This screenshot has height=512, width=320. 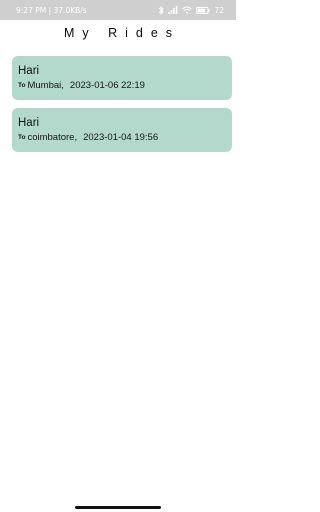 What do you see at coordinates (107, 85) in the screenshot?
I see `ride-datetime: 2023-01-06 22:19` at bounding box center [107, 85].